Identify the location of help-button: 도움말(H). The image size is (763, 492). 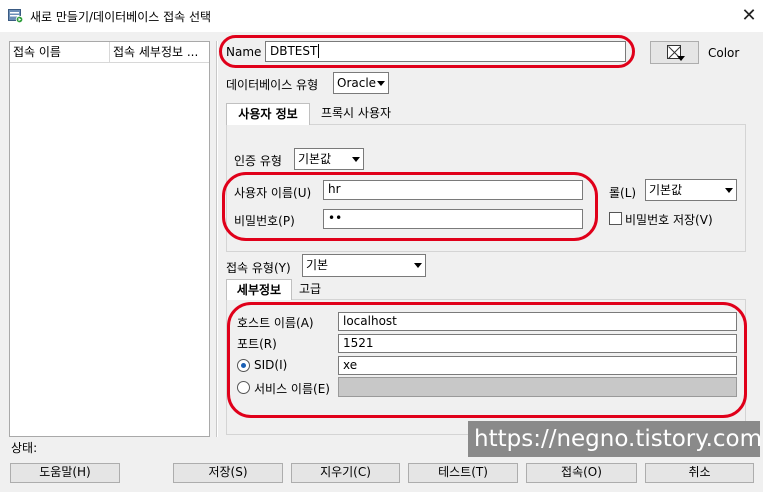
(65, 473).